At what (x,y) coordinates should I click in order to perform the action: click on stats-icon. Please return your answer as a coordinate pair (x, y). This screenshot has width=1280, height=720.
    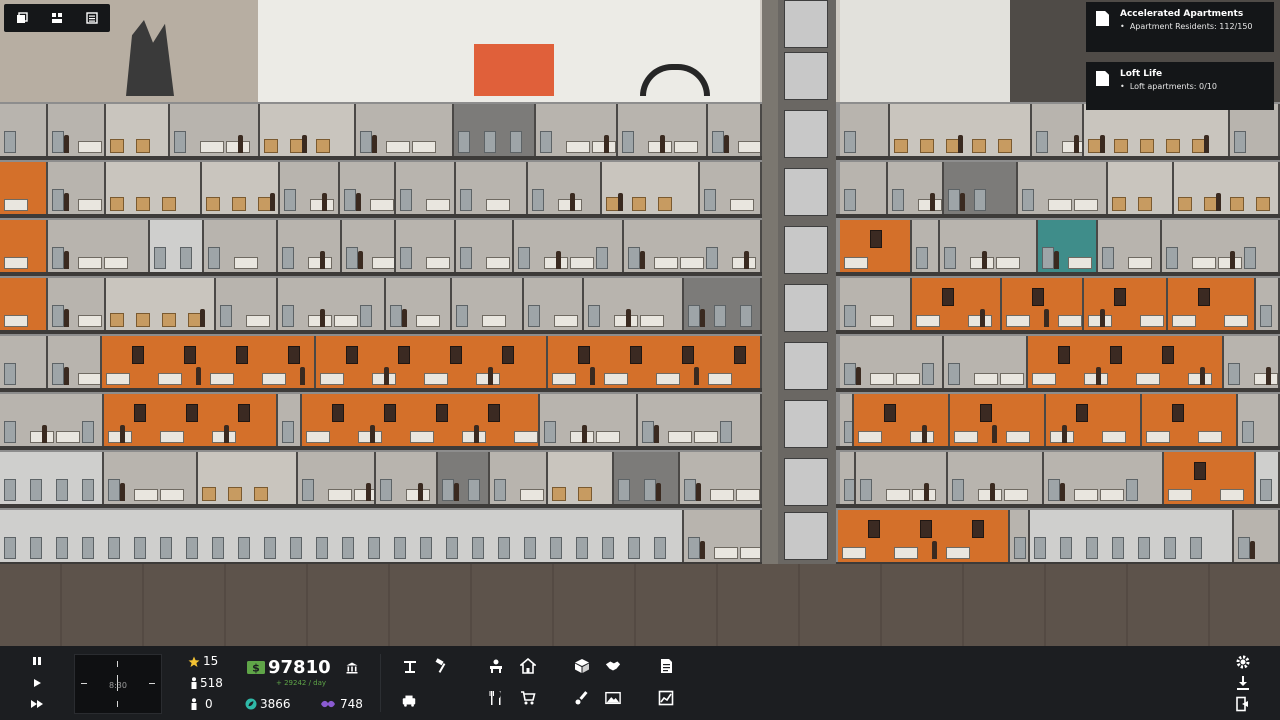
    Looking at the image, I should click on (666, 698).